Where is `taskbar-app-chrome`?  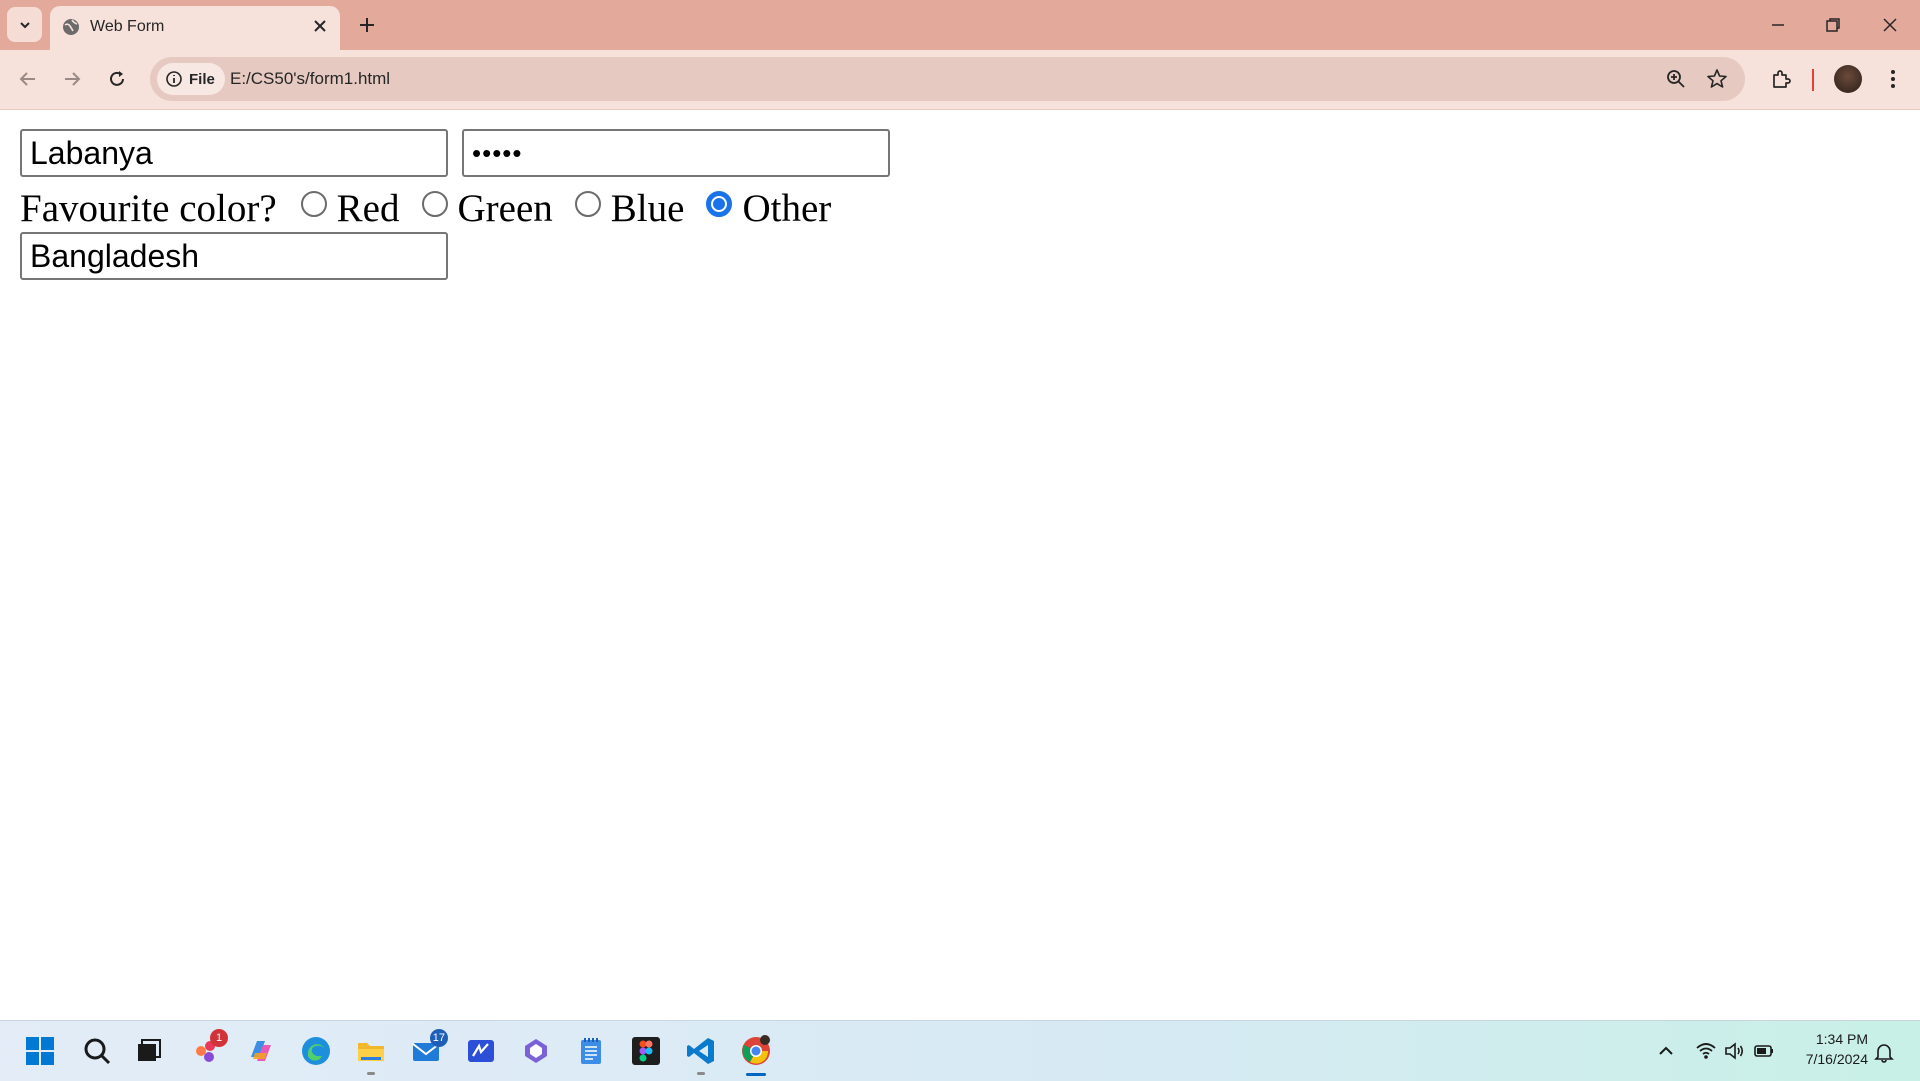 taskbar-app-chrome is located at coordinates (756, 1053).